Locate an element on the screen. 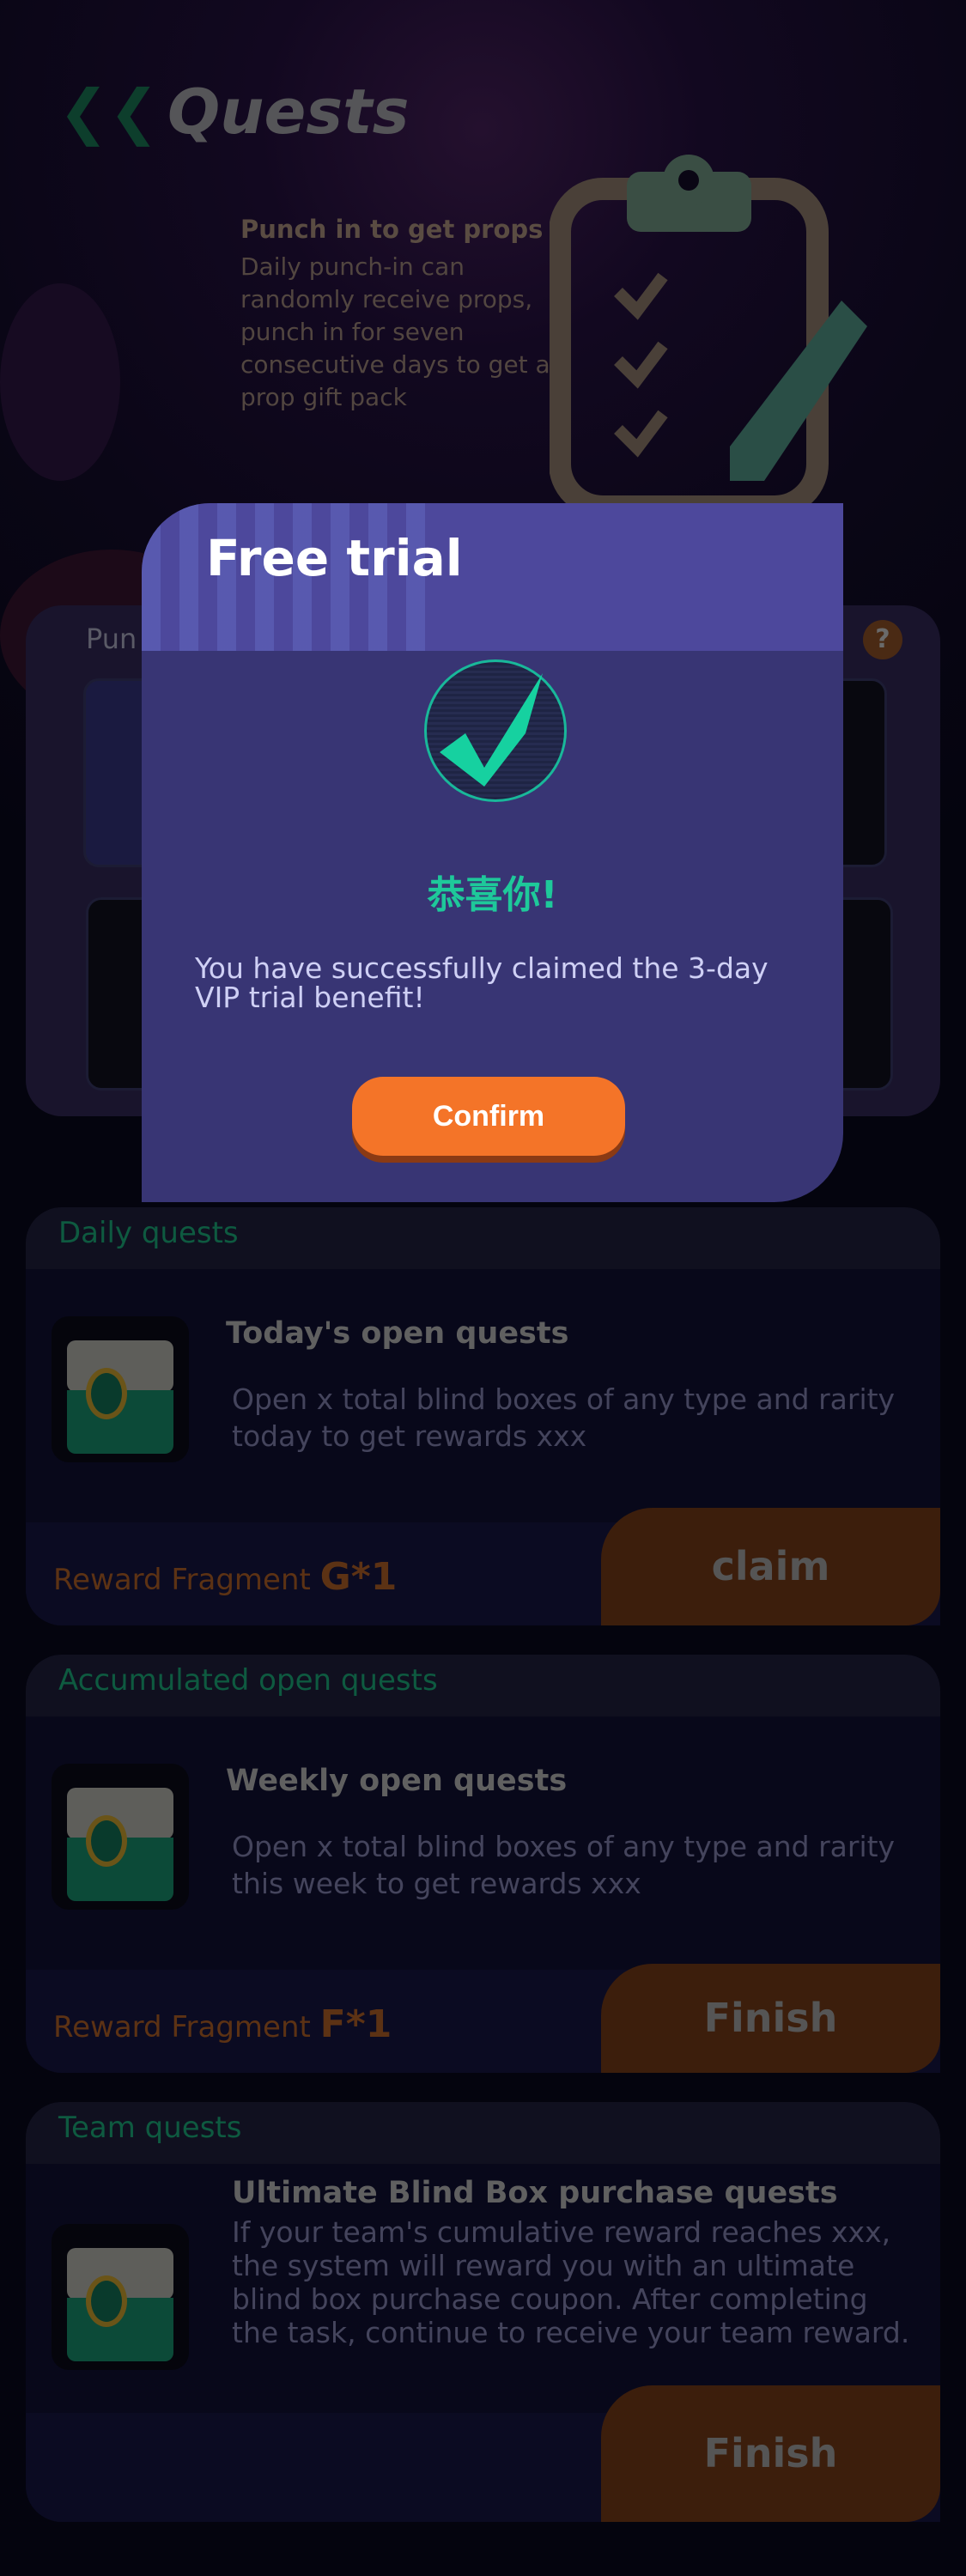 The width and height of the screenshot is (966, 2576). quest-title: Today's open quests is located at coordinates (398, 1334).